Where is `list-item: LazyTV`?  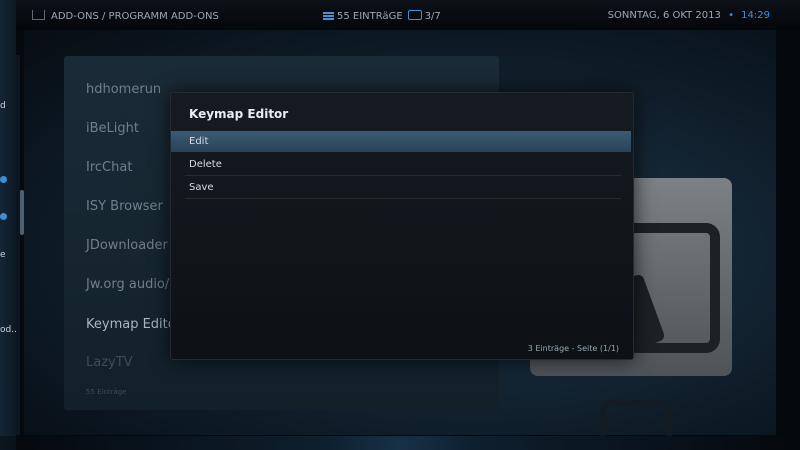 list-item: LazyTV is located at coordinates (109, 362).